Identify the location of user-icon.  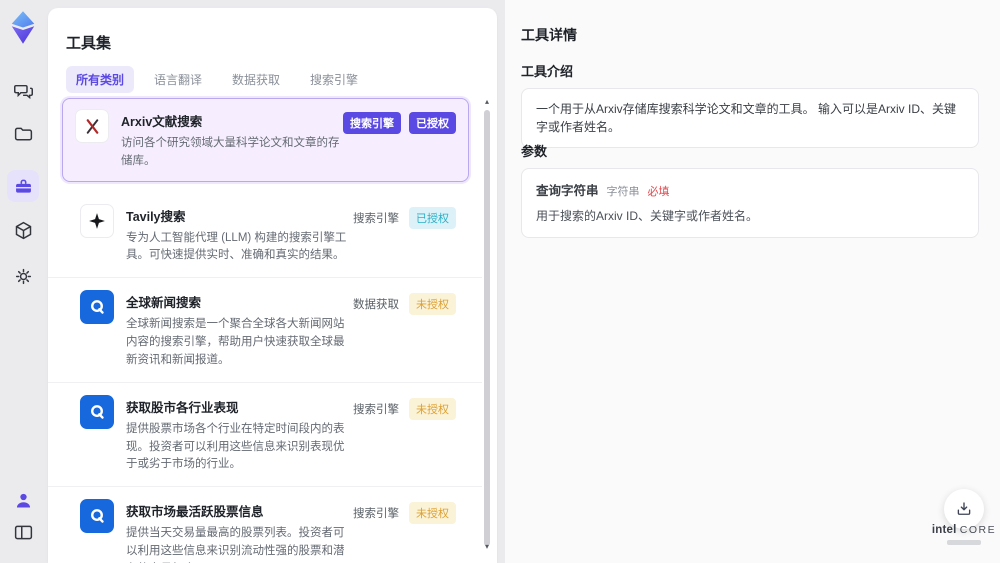
(23, 500).